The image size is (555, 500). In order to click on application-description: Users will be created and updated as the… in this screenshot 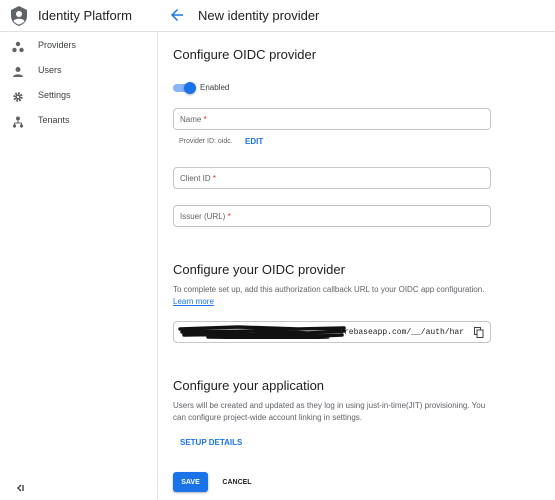, I will do `click(329, 411)`.